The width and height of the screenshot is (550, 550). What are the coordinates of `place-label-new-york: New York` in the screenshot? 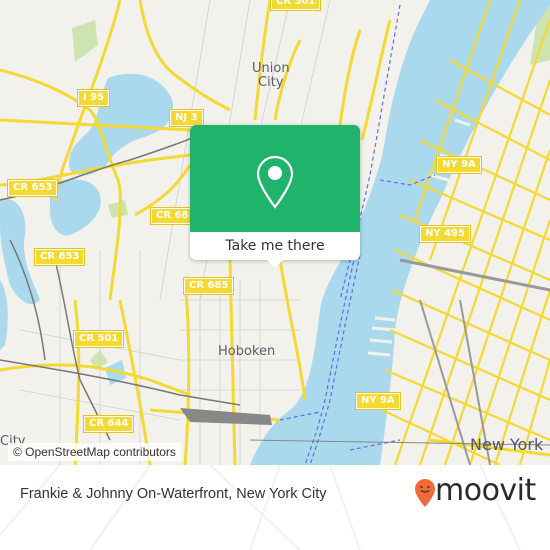 It's located at (507, 444).